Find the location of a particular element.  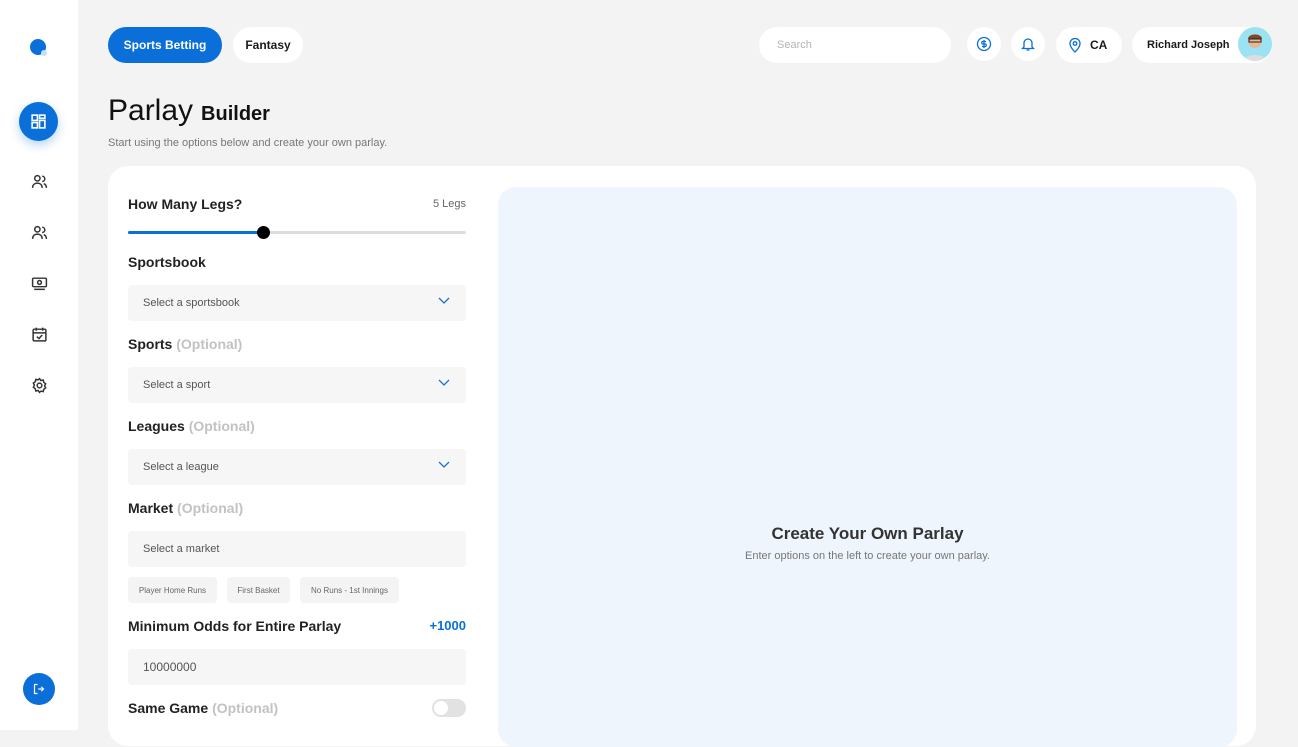

grid-icon is located at coordinates (38, 121).